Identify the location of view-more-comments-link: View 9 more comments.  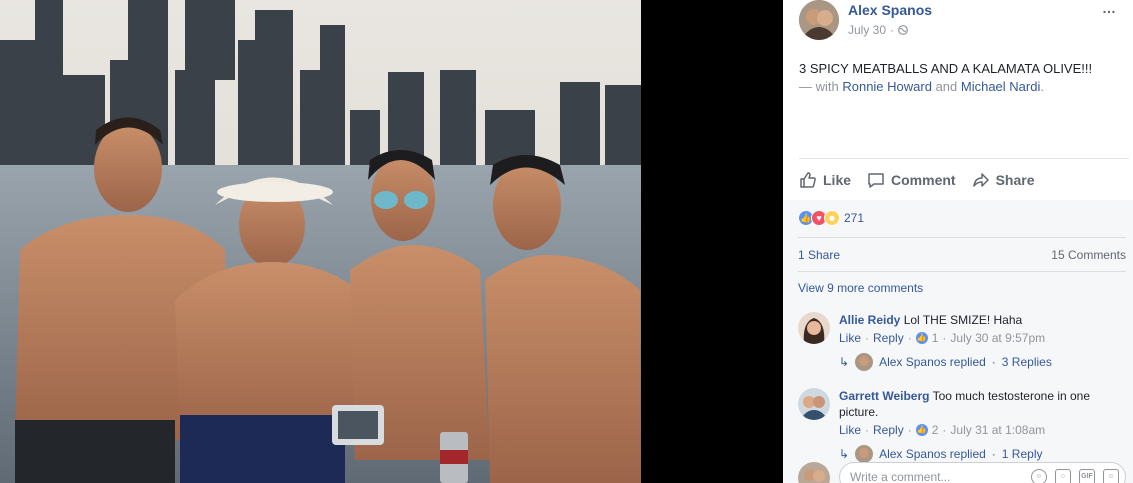
(860, 288).